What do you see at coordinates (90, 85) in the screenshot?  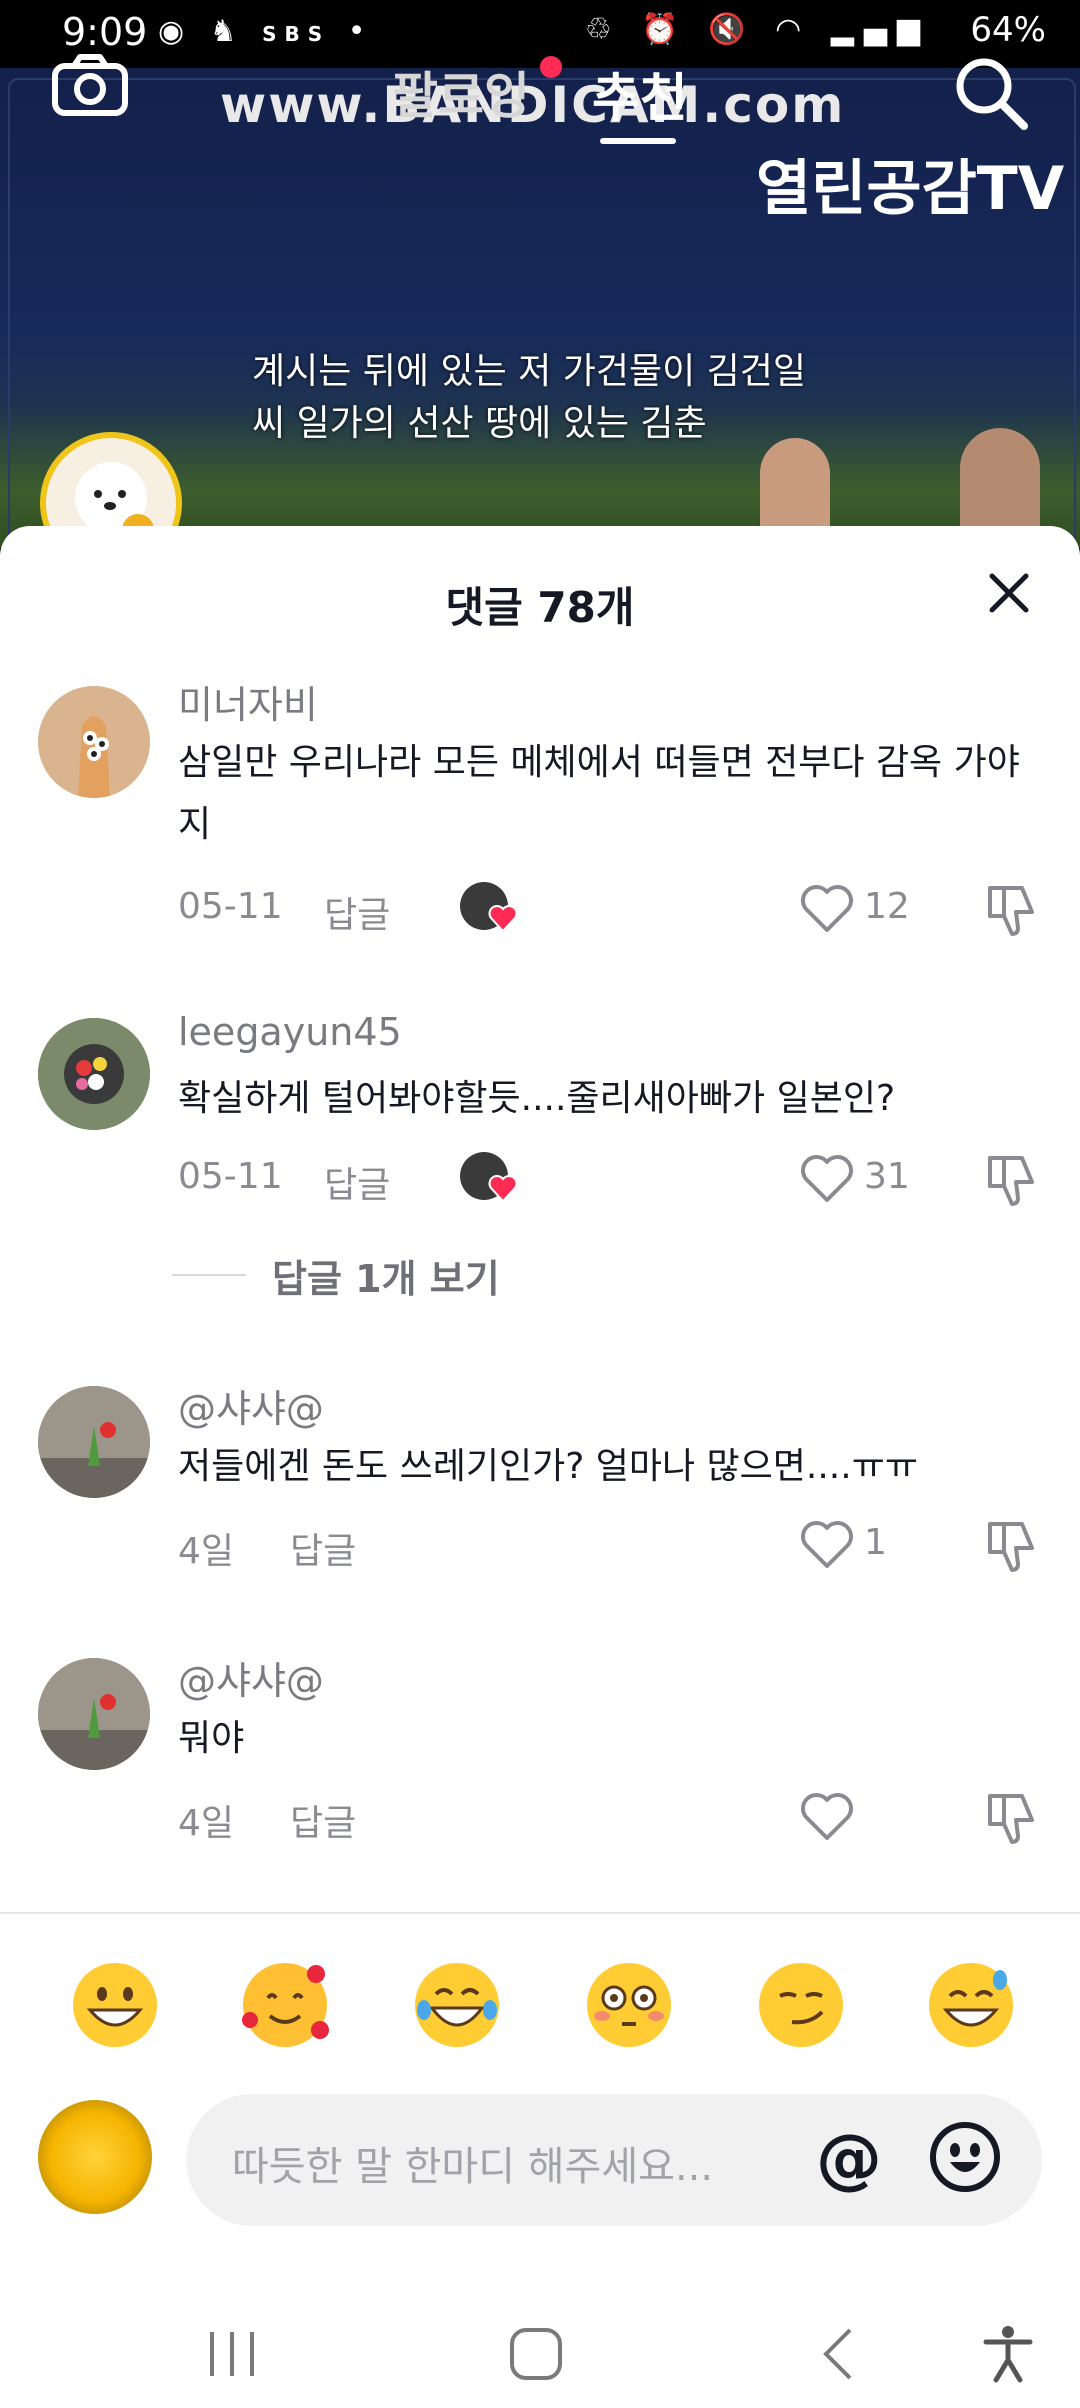 I see `camera-icon` at bounding box center [90, 85].